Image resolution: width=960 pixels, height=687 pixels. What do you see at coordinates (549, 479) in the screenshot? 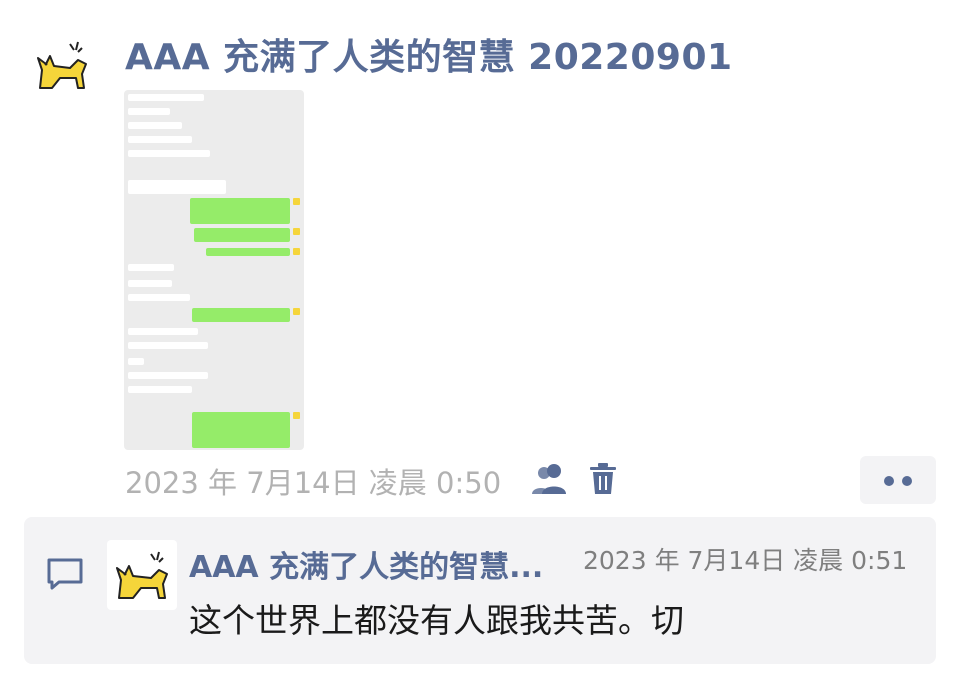
I see `friends-icon` at bounding box center [549, 479].